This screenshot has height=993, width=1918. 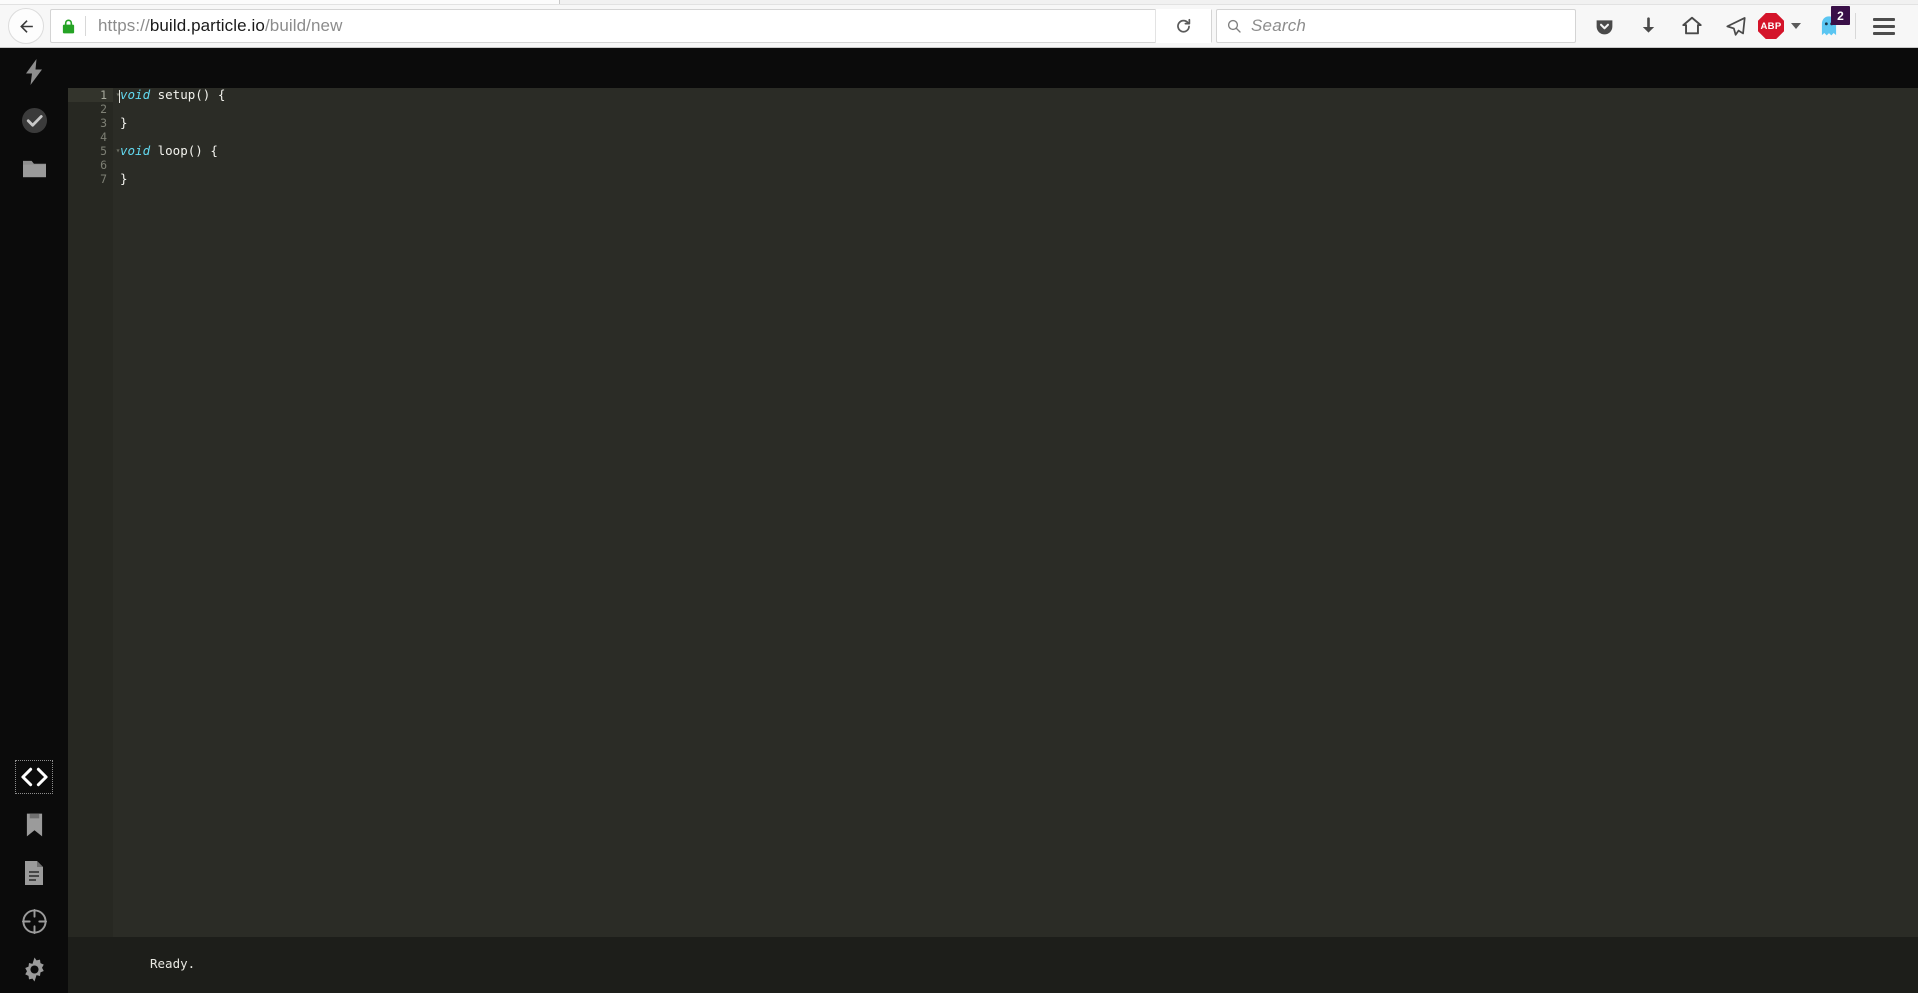 What do you see at coordinates (1796, 26) in the screenshot?
I see `chevron-down-icon` at bounding box center [1796, 26].